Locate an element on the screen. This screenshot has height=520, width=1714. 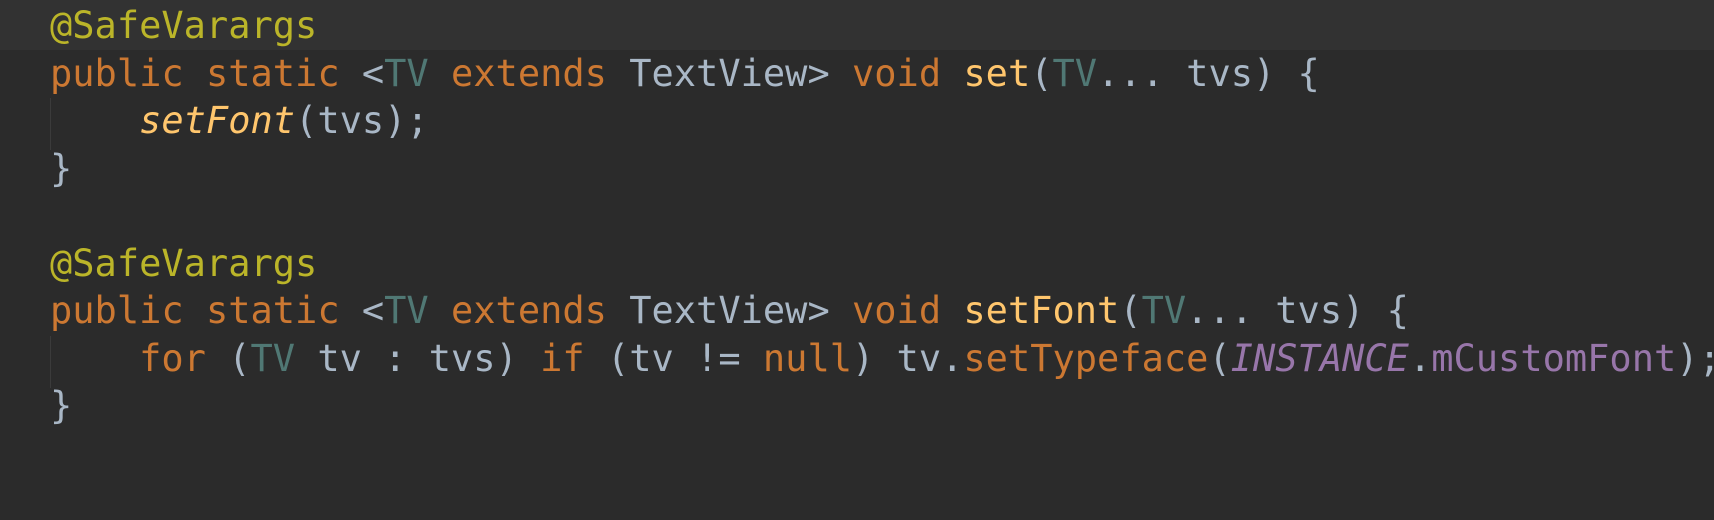
code-token: setTypeface is located at coordinates (1086, 358).